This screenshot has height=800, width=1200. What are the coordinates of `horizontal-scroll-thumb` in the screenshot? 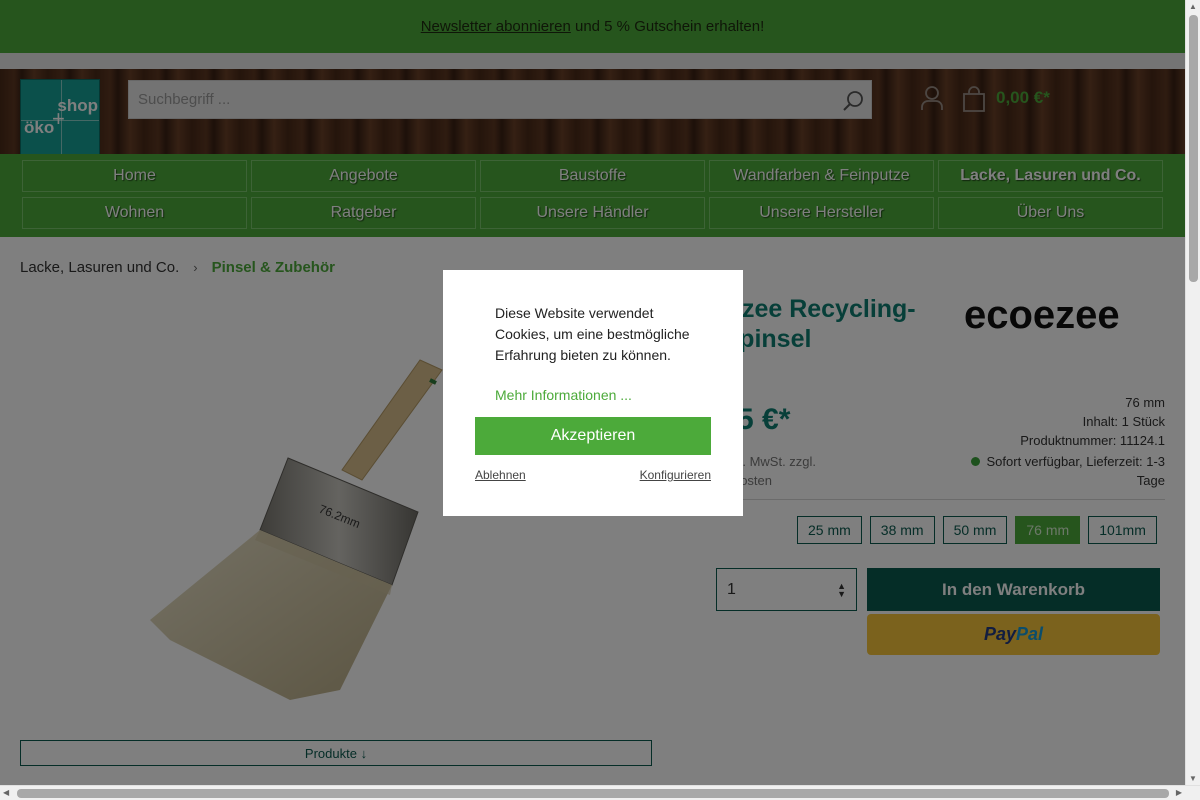 It's located at (593, 793).